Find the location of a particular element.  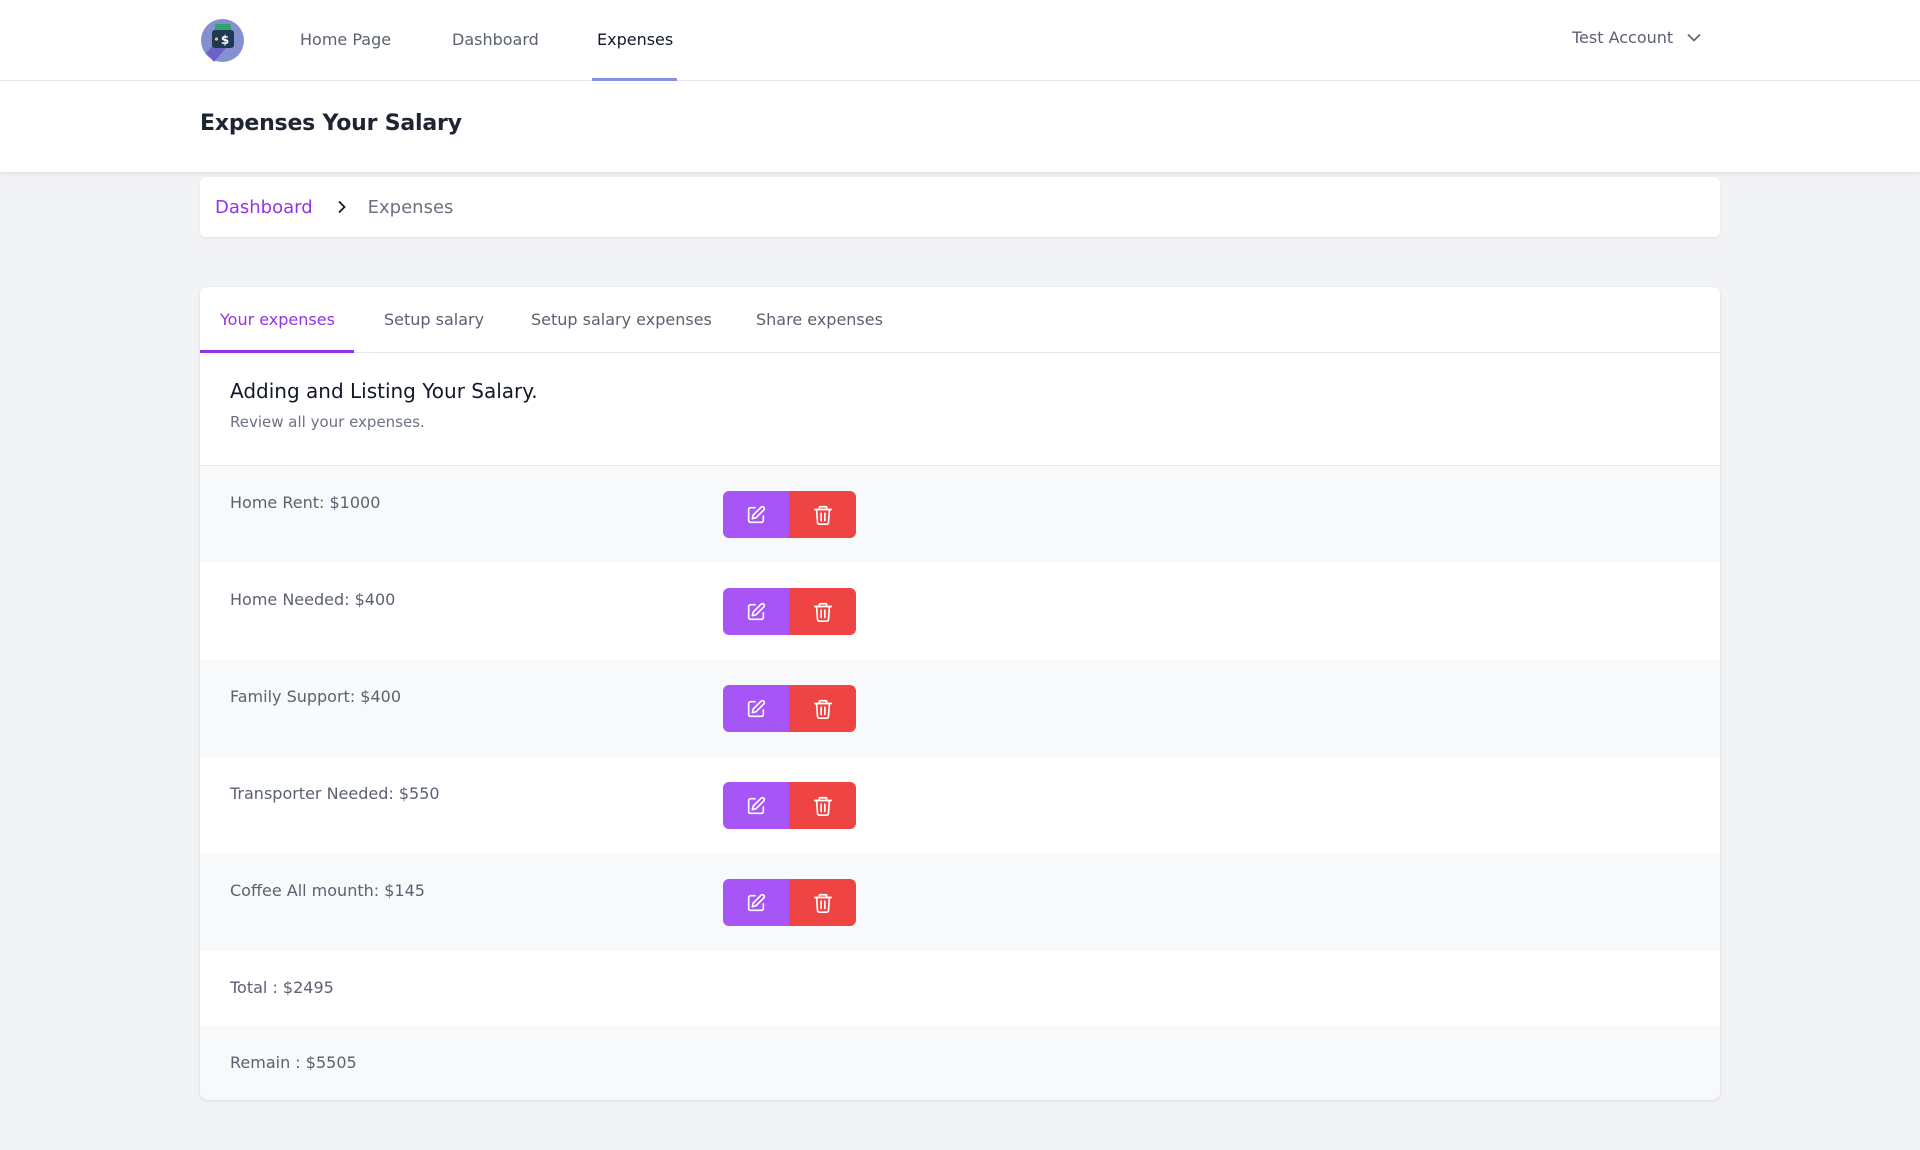

account-name: Test Account is located at coordinates (1623, 37).